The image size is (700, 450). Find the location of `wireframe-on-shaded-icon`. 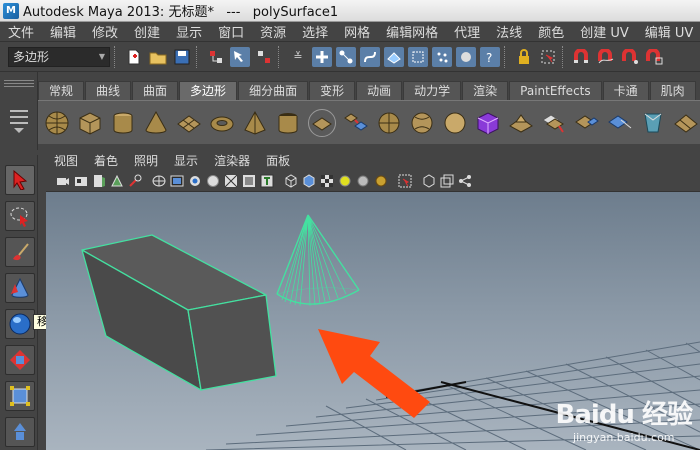

wireframe-on-shaded-icon is located at coordinates (327, 181).